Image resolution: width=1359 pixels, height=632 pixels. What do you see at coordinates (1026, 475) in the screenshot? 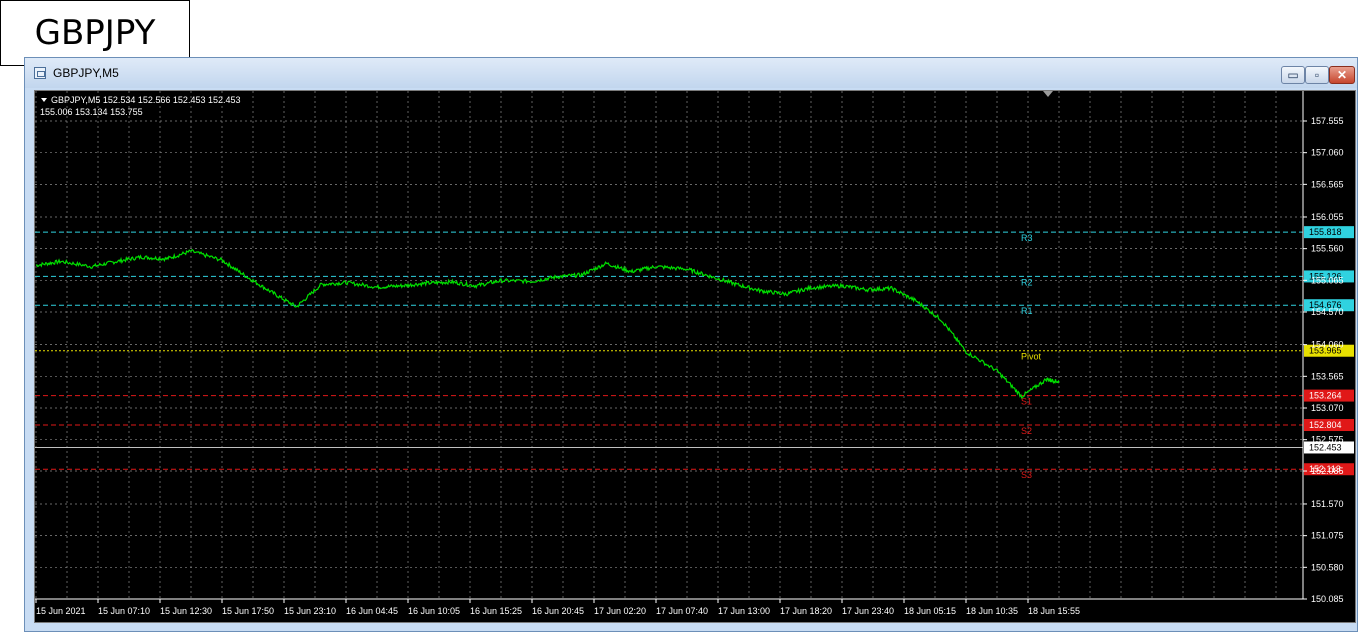
I see `level-name-s3: S3` at bounding box center [1026, 475].